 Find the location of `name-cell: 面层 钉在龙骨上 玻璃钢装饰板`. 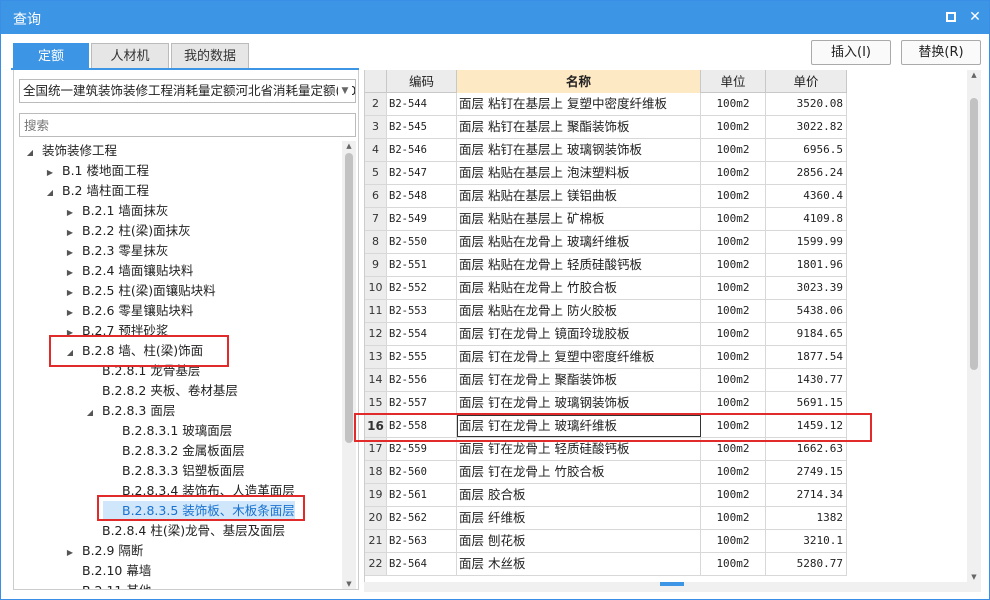

name-cell: 面层 钉在龙骨上 玻璃钢装饰板 is located at coordinates (579, 403).